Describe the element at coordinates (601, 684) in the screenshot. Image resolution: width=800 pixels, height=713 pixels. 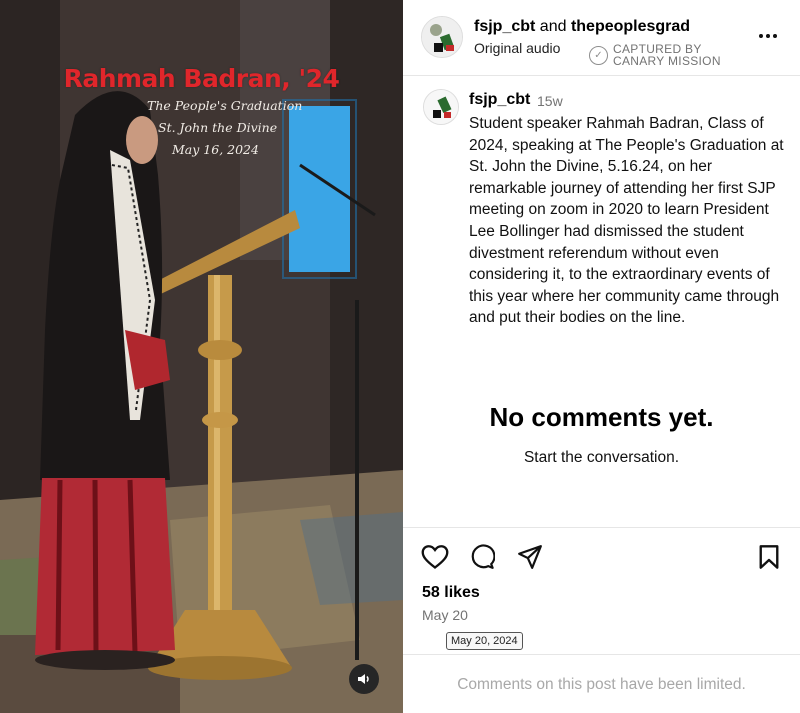
I see `comments-limited-notice: Comments on this post have been limited.` at that location.